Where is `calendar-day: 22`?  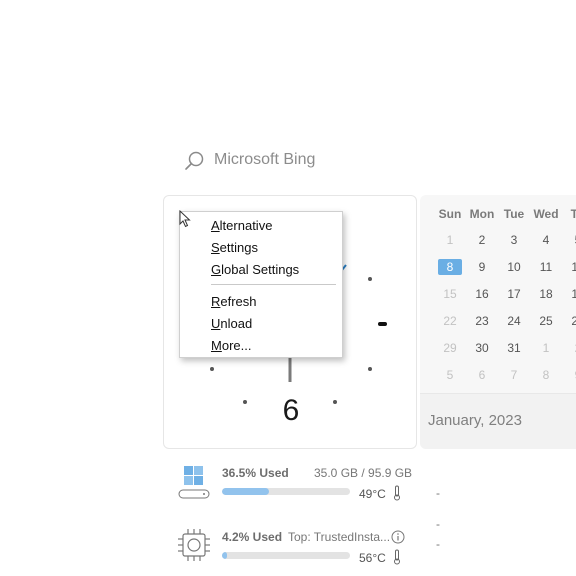 calendar-day: 22 is located at coordinates (450, 321).